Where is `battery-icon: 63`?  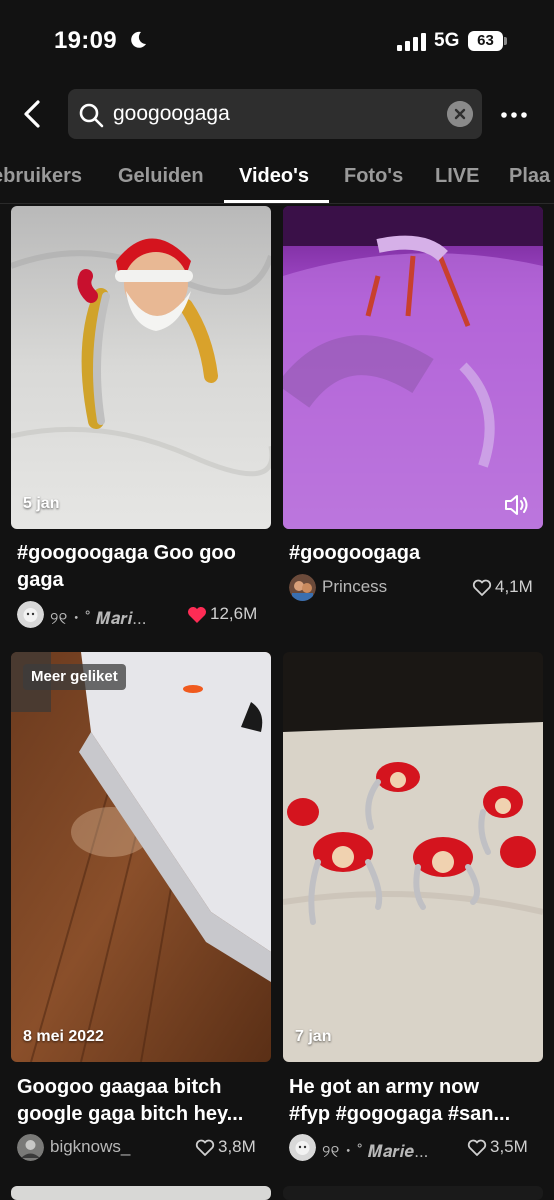 battery-icon: 63 is located at coordinates (487, 41).